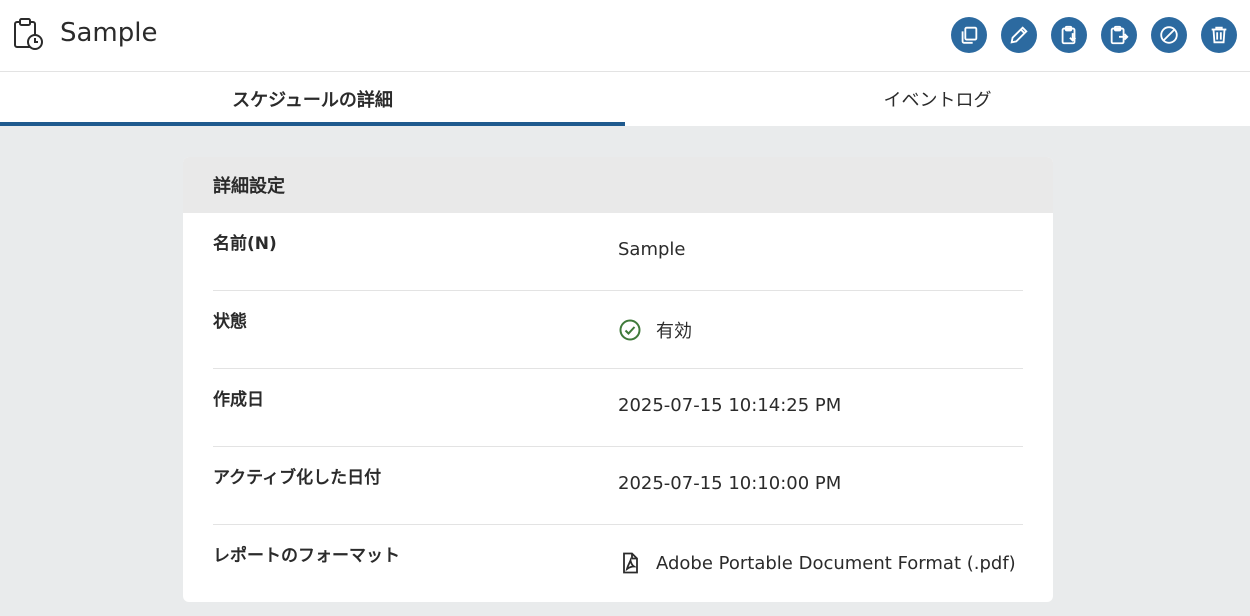 The image size is (1250, 616). I want to click on clipboard-export-icon, so click(1119, 35).